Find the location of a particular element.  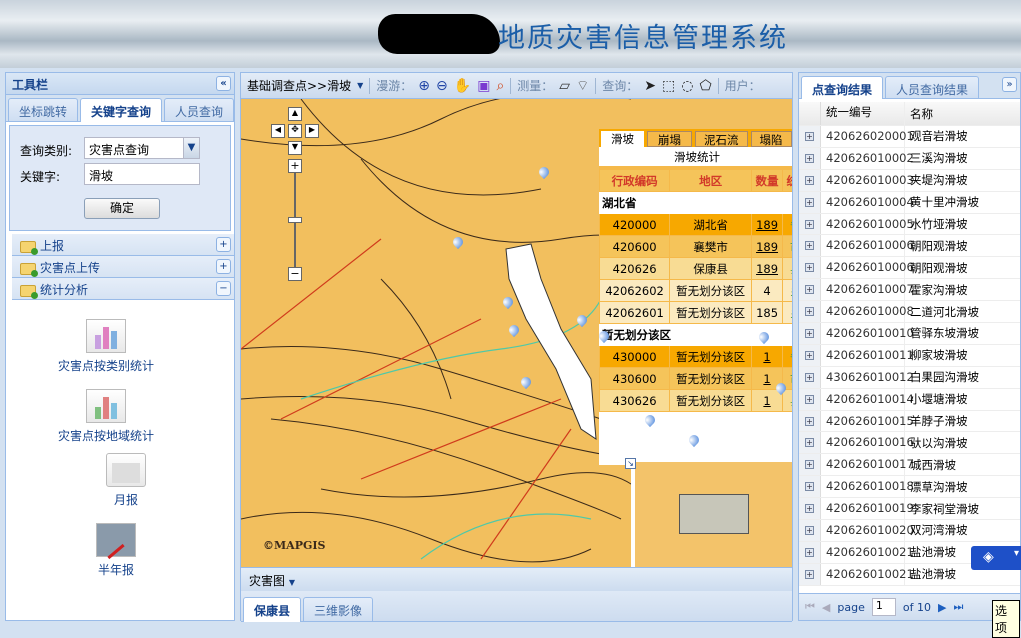

pan-zoom-control: ▲ ◀ ✥ ▶ ▼ + − is located at coordinates (295, 202).